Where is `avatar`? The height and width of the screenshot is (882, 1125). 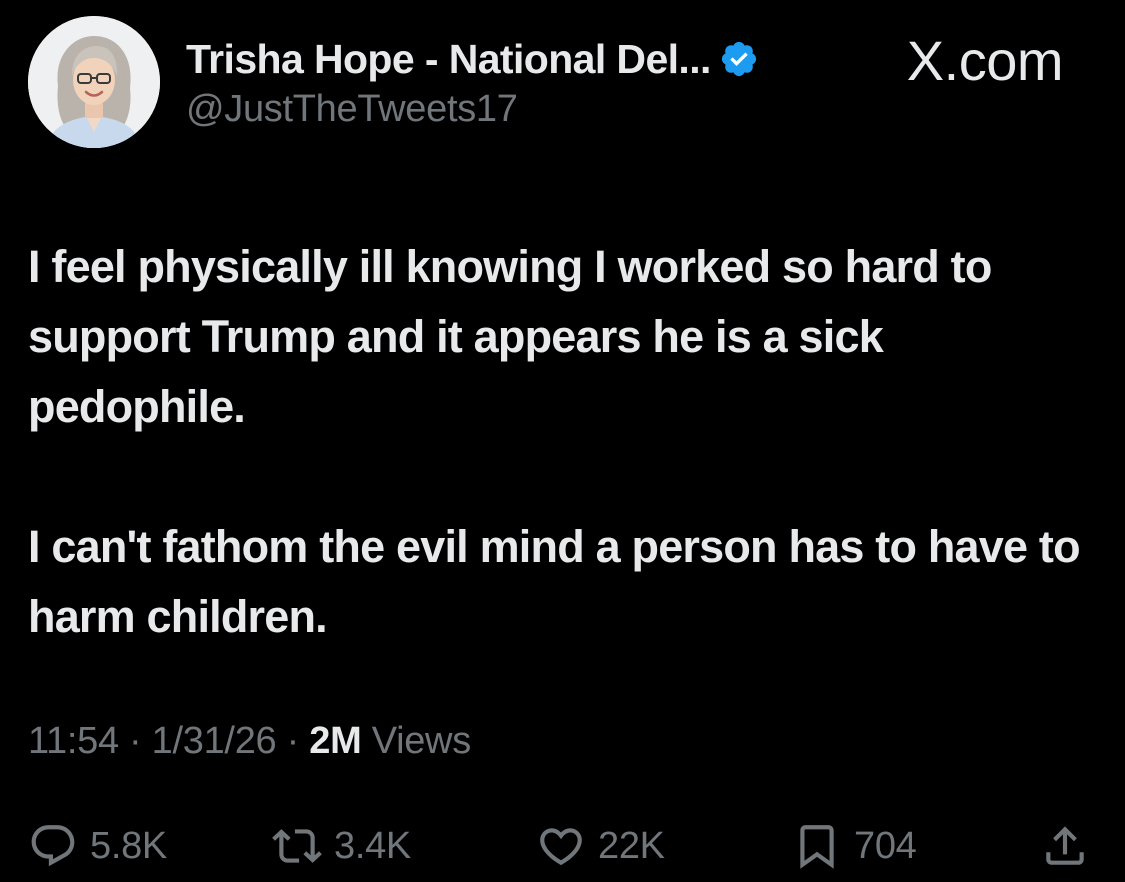
avatar is located at coordinates (94, 82).